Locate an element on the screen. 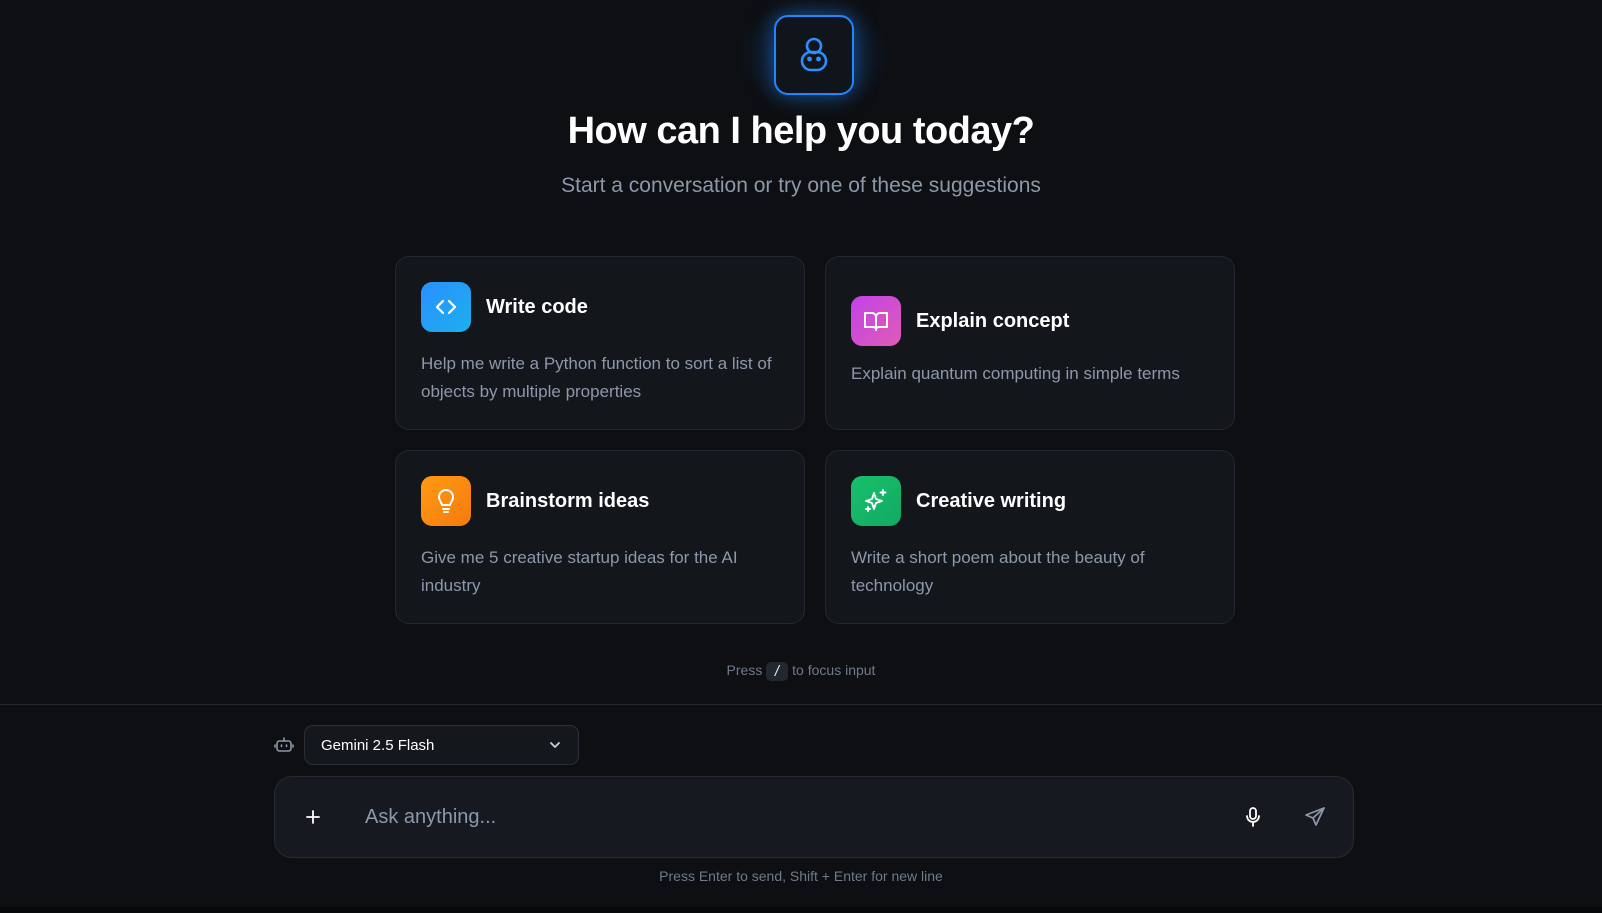 This screenshot has width=1602, height=913. hint-suffix: to focus input is located at coordinates (834, 670).